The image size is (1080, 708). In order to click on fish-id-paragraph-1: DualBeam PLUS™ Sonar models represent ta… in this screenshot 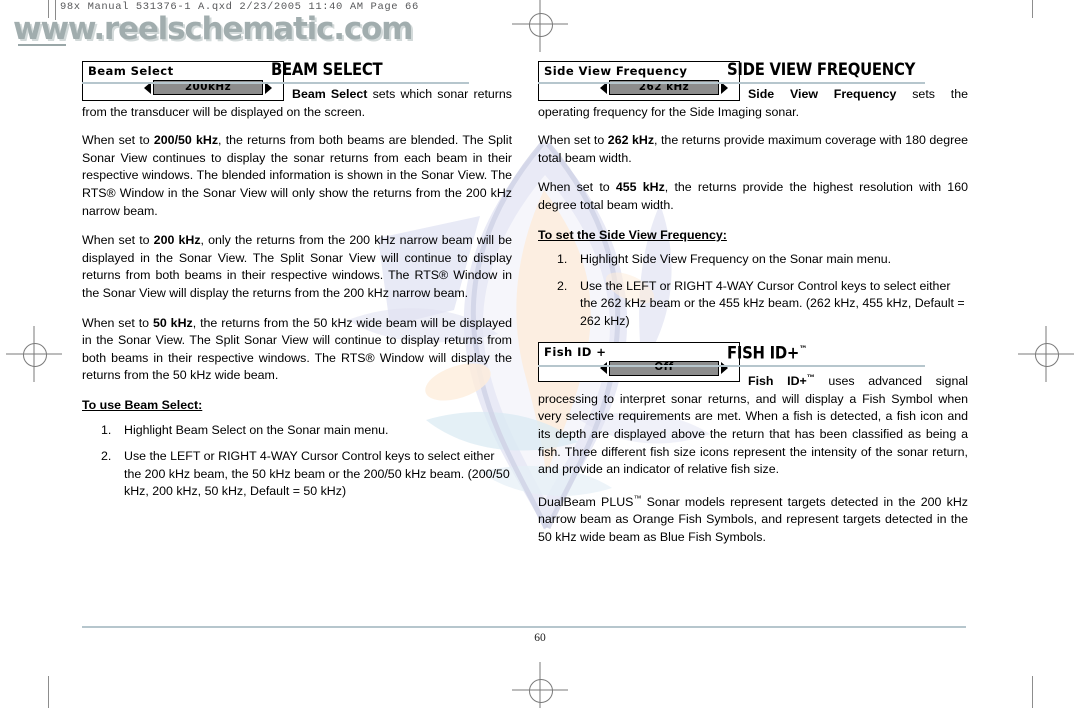, I will do `click(753, 518)`.